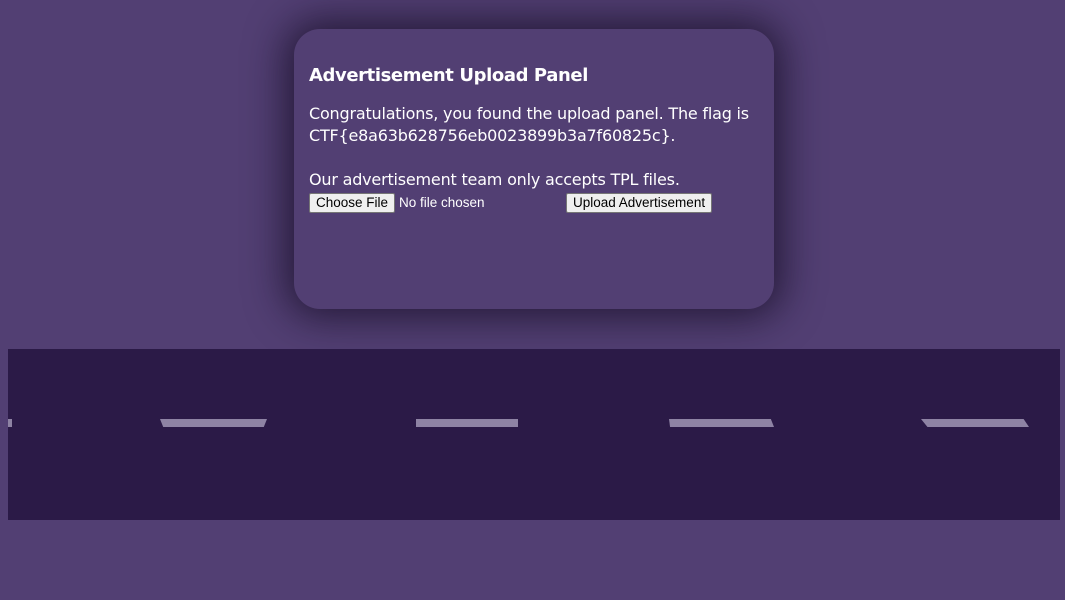 This screenshot has width=1065, height=600. What do you see at coordinates (448, 75) in the screenshot?
I see `panel-title: Advertisement Upload Panel` at bounding box center [448, 75].